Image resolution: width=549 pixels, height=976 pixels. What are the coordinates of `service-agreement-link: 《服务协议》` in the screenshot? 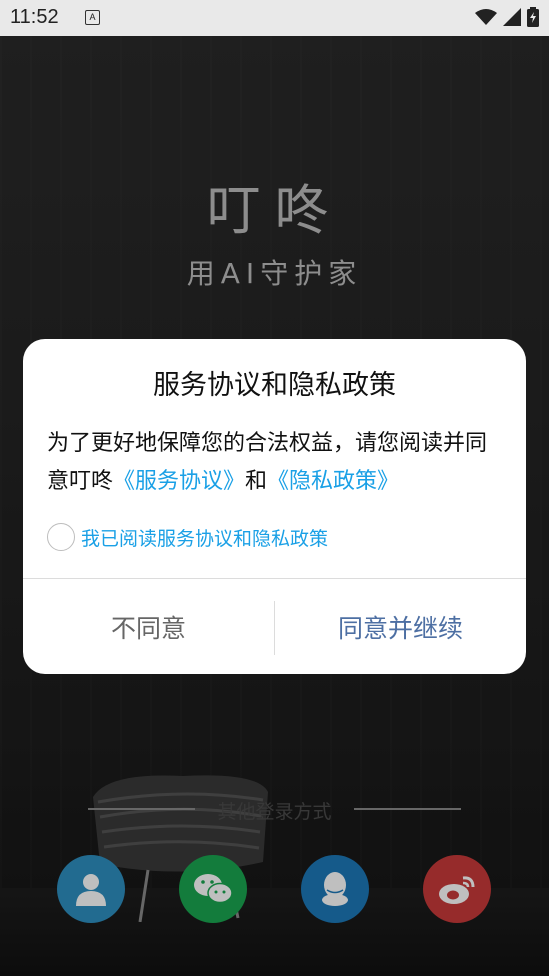 It's located at (179, 481).